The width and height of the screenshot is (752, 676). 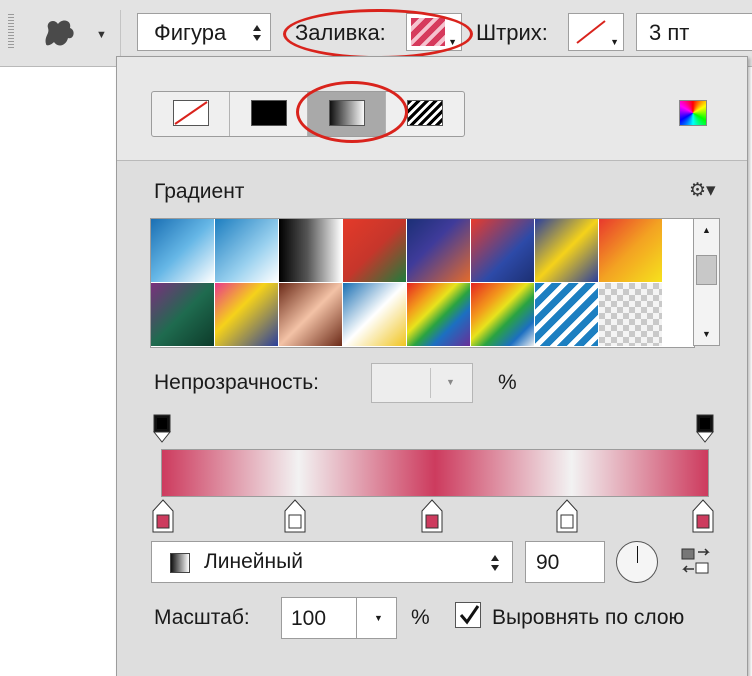 I want to click on solid-color-icon, so click(x=269, y=113).